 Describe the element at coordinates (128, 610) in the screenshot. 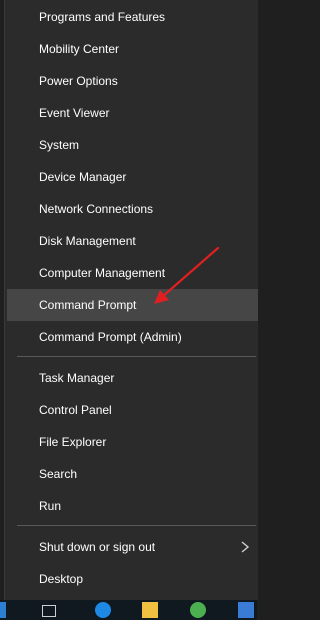

I see `taskbar` at that location.